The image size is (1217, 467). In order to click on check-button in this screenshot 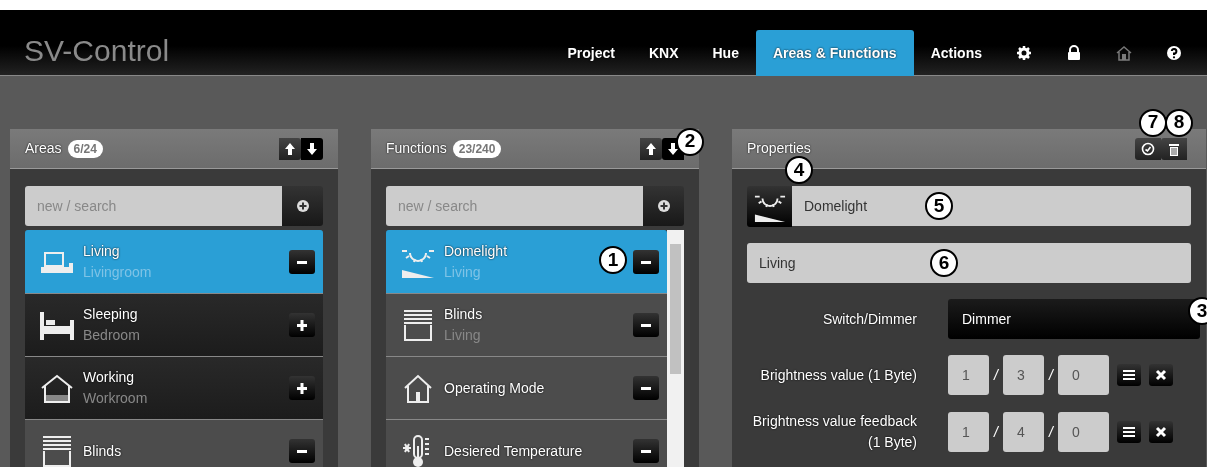, I will do `click(1148, 148)`.